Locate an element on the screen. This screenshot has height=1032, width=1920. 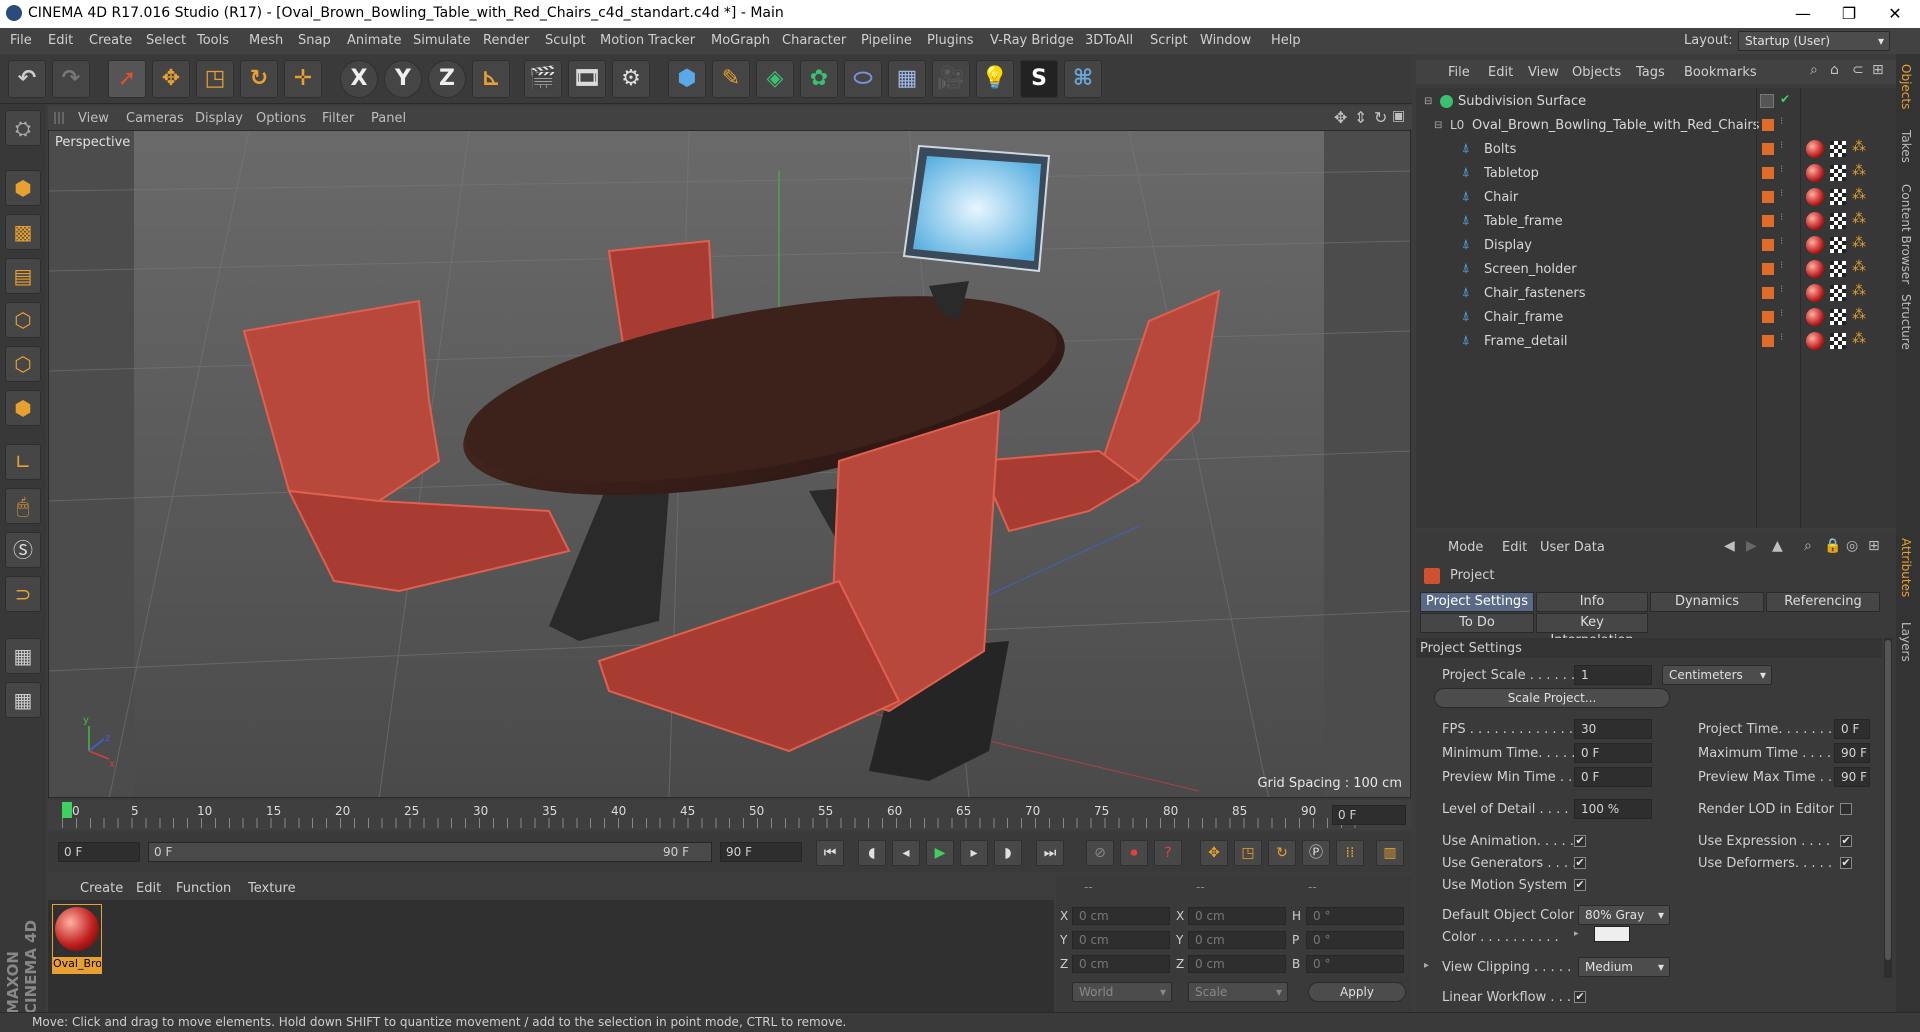
use-generators-checkbox: ✔ is located at coordinates (1580, 863).